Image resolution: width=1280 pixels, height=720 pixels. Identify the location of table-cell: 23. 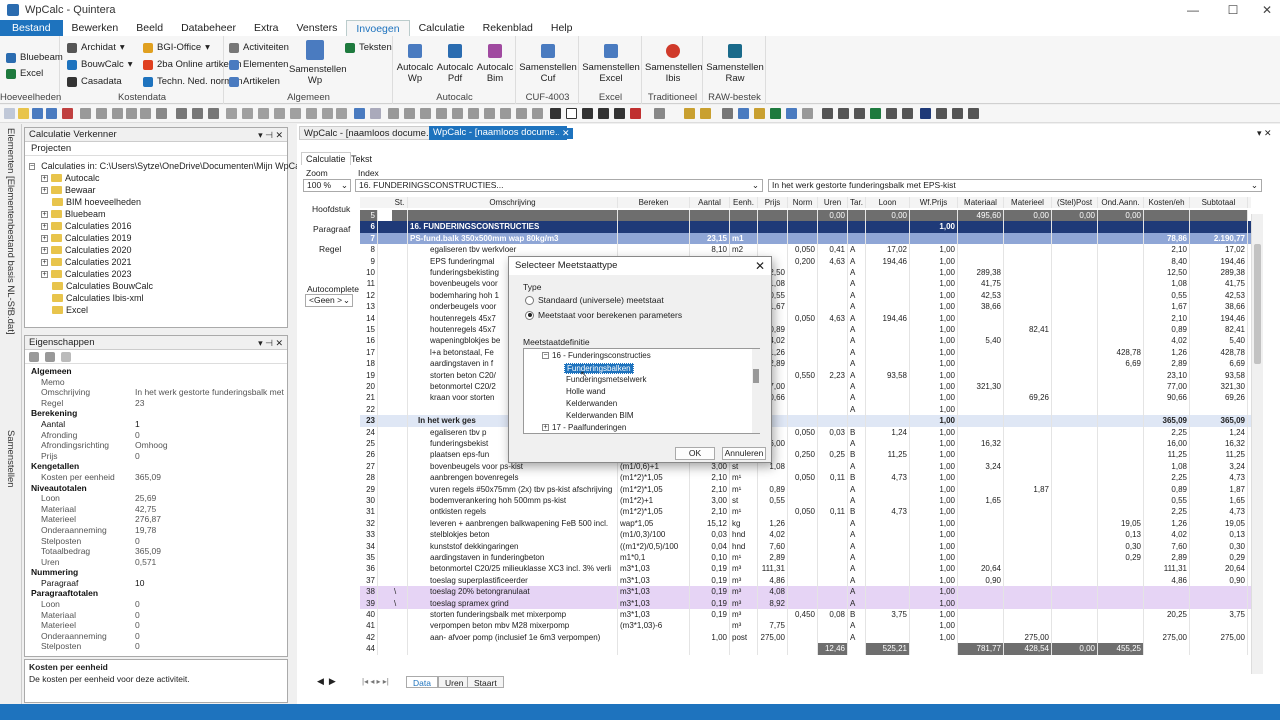
(369, 421).